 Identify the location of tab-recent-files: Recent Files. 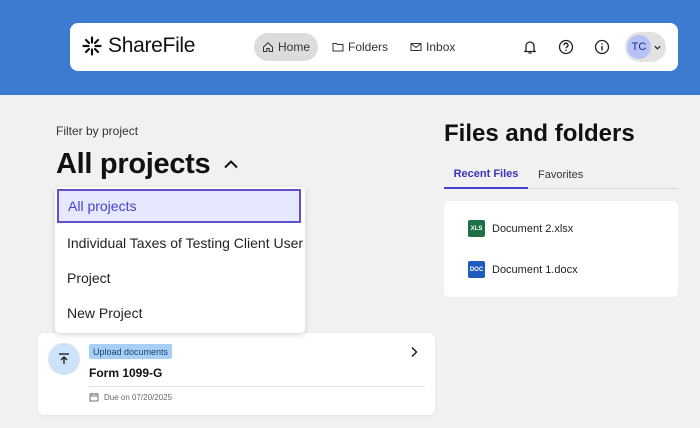
(486, 174).